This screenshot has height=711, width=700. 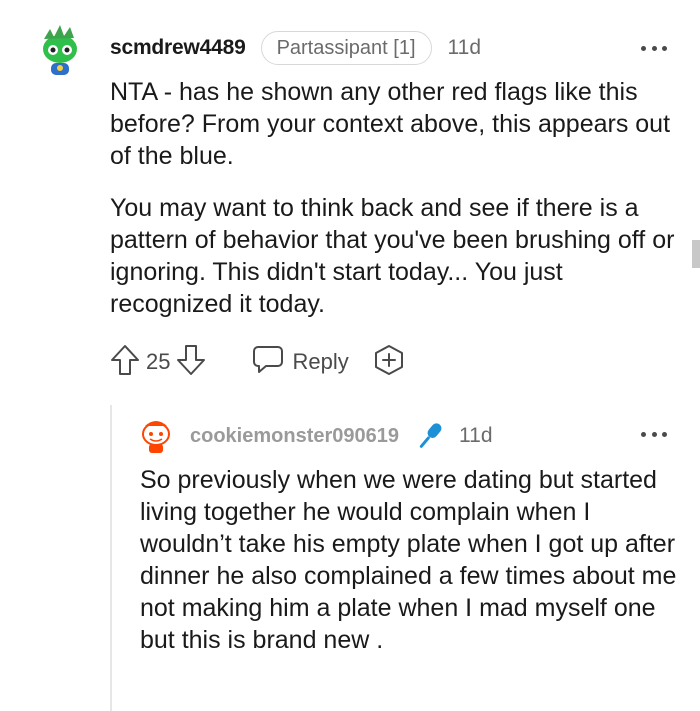 What do you see at coordinates (464, 47) in the screenshot?
I see `comment-timestamp: 11d` at bounding box center [464, 47].